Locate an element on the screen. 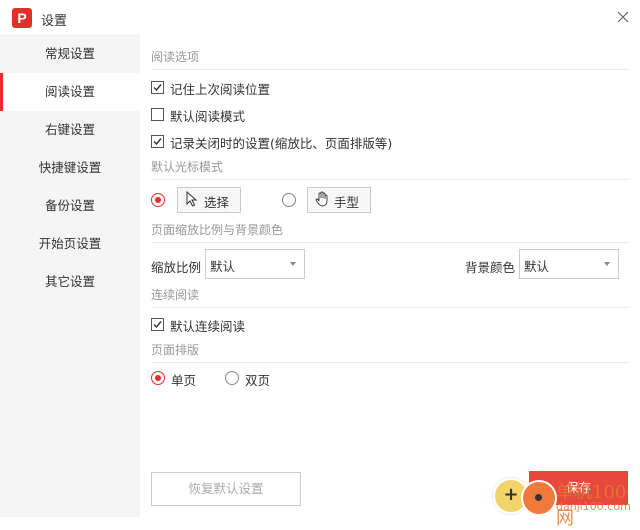 Image resolution: width=640 pixels, height=530 pixels. remember-position-label: 记住上次阅读位置 is located at coordinates (220, 89).